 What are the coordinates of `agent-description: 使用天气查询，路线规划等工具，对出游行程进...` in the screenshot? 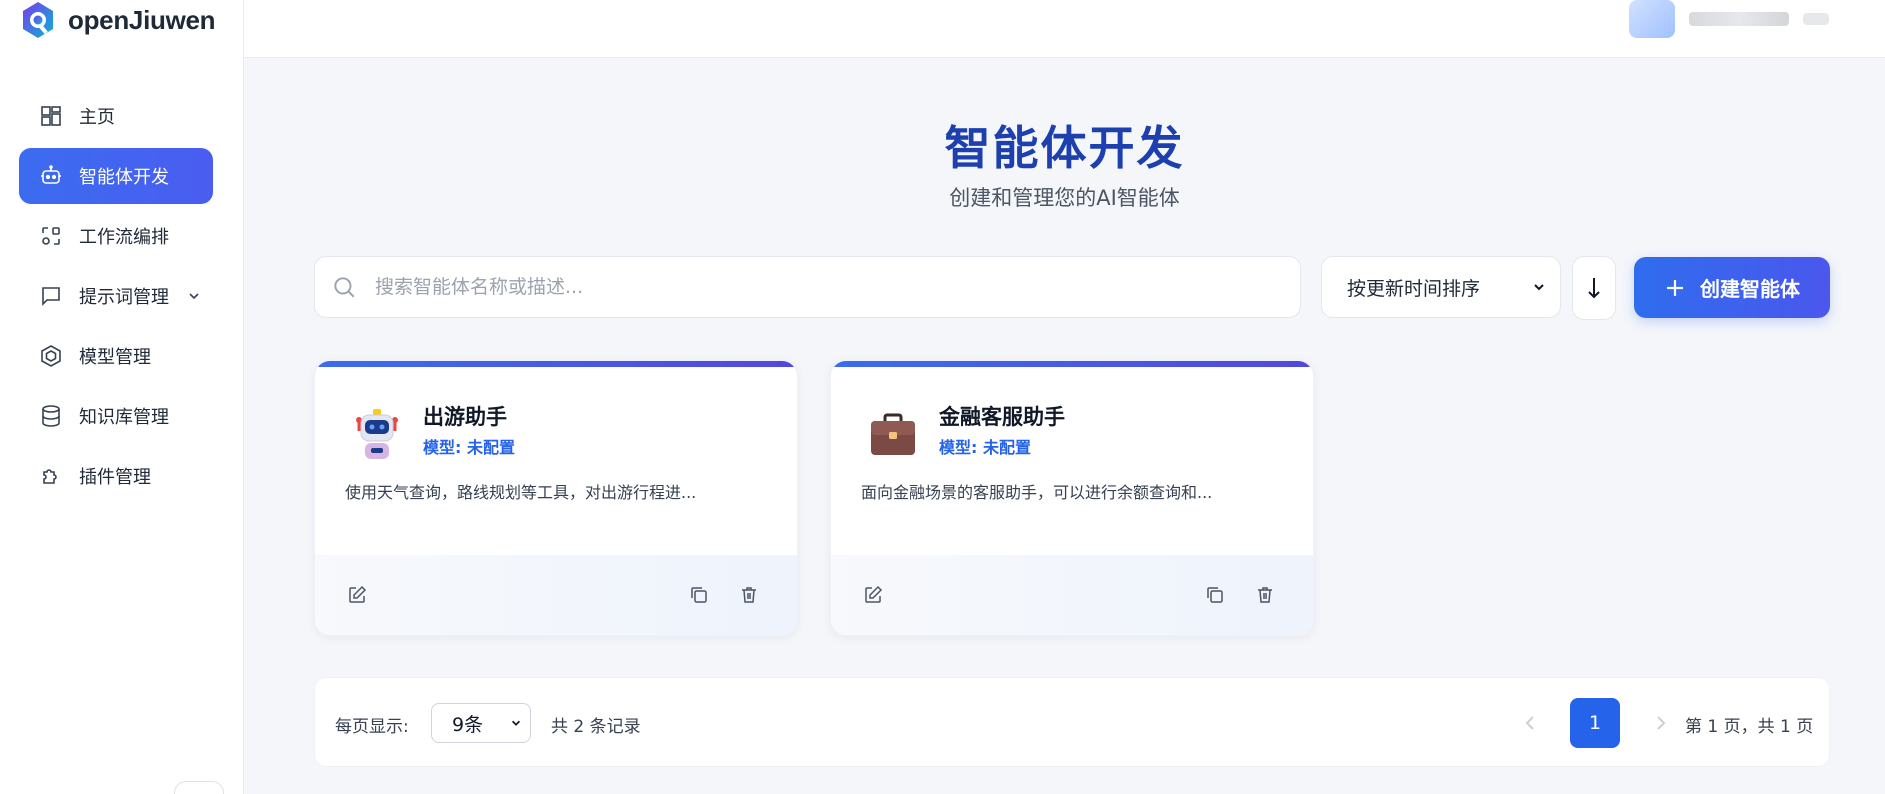 It's located at (521, 492).